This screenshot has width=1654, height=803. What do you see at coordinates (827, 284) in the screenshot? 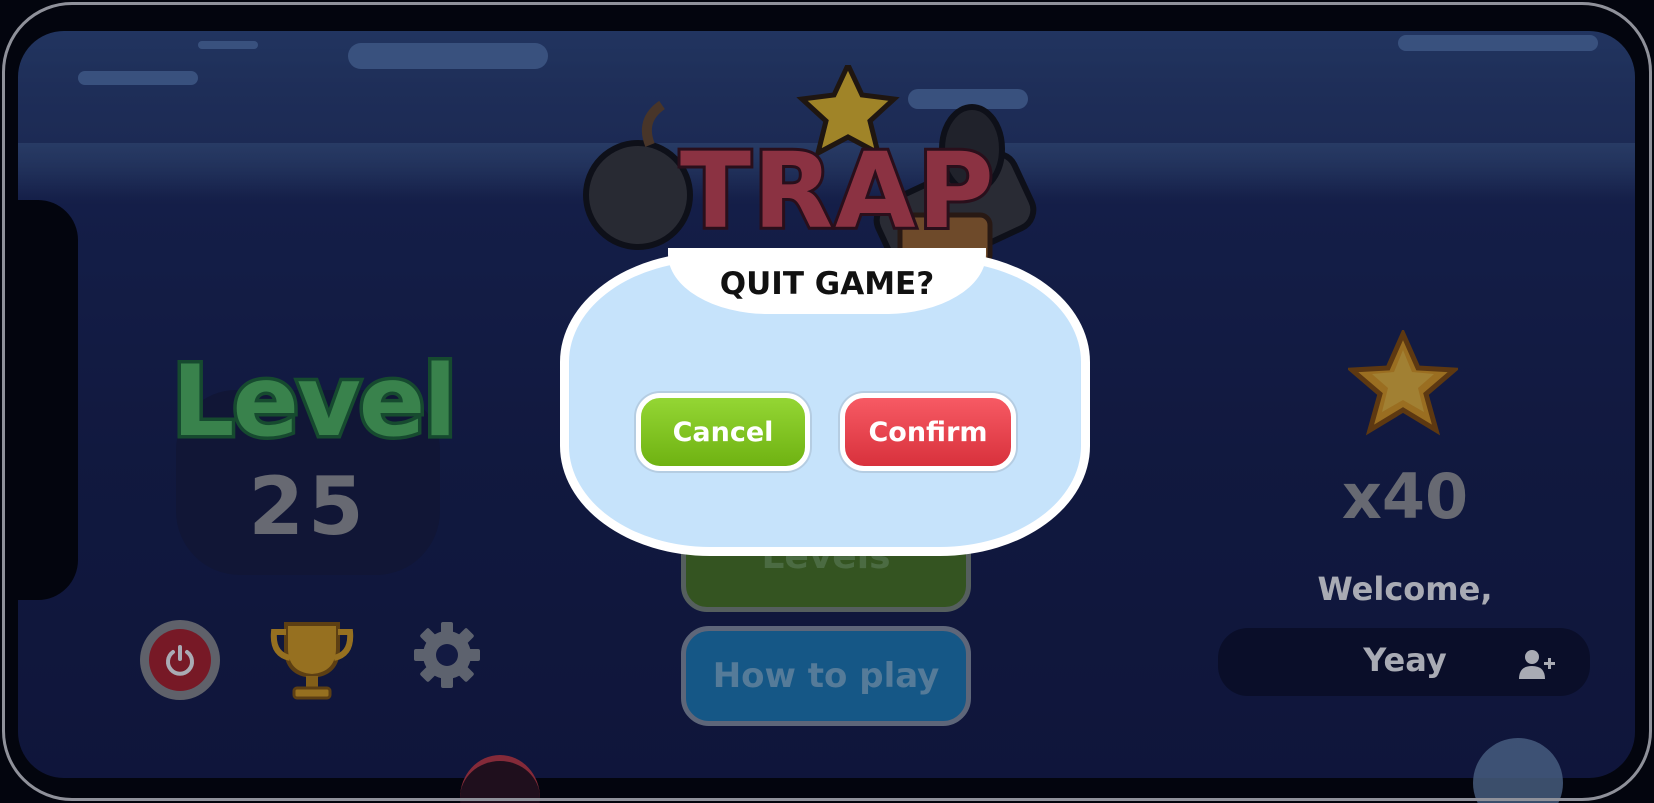
I see `dialog-title: QUIT GAME?` at bounding box center [827, 284].